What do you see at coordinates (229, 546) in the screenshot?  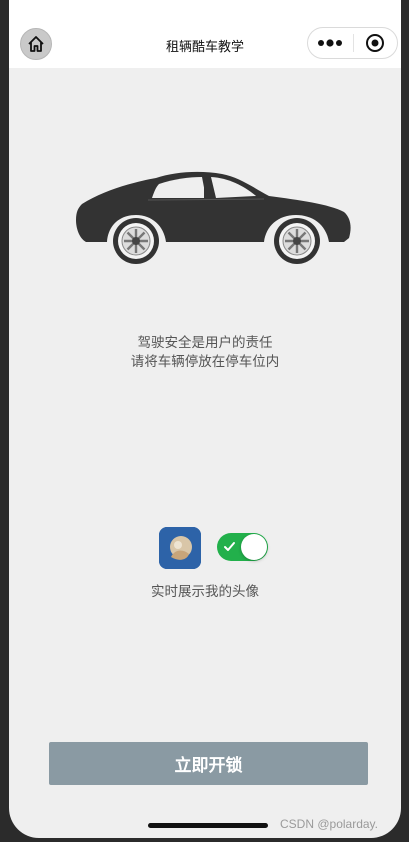 I see `check-icon` at bounding box center [229, 546].